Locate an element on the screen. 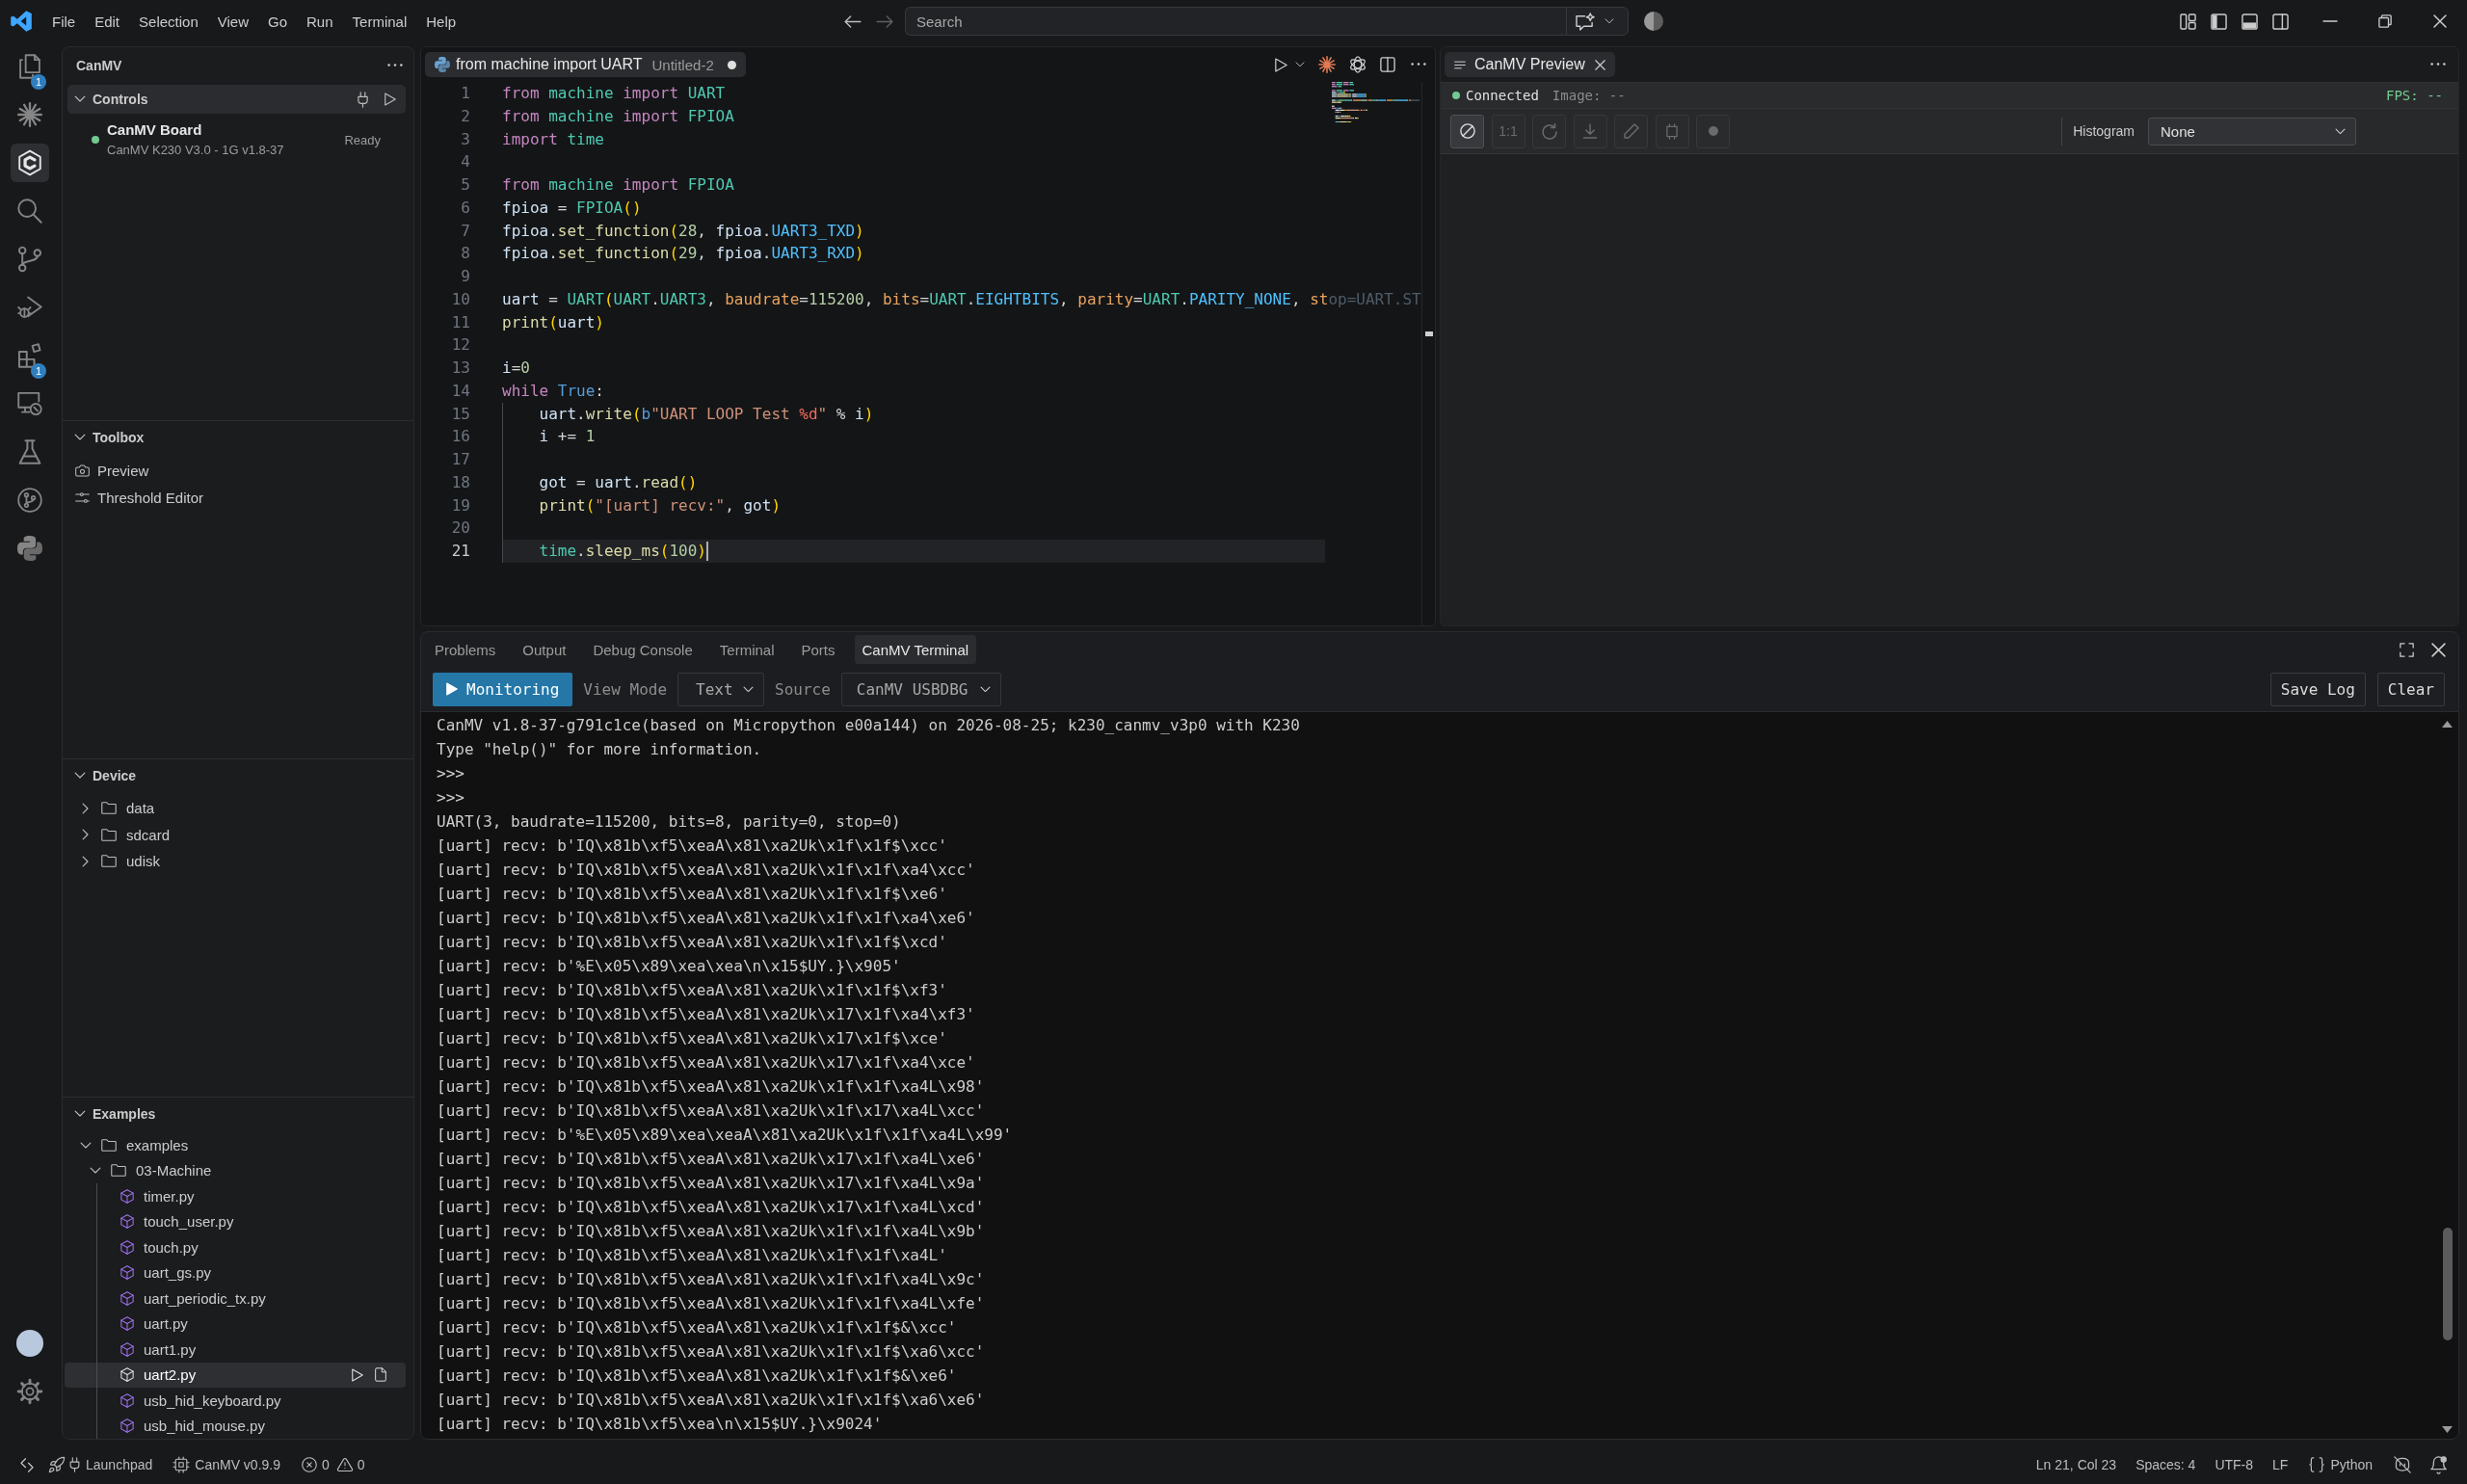 The width and height of the screenshot is (2467, 1484). indentation-status: Spaces: 4 is located at coordinates (2165, 1464).